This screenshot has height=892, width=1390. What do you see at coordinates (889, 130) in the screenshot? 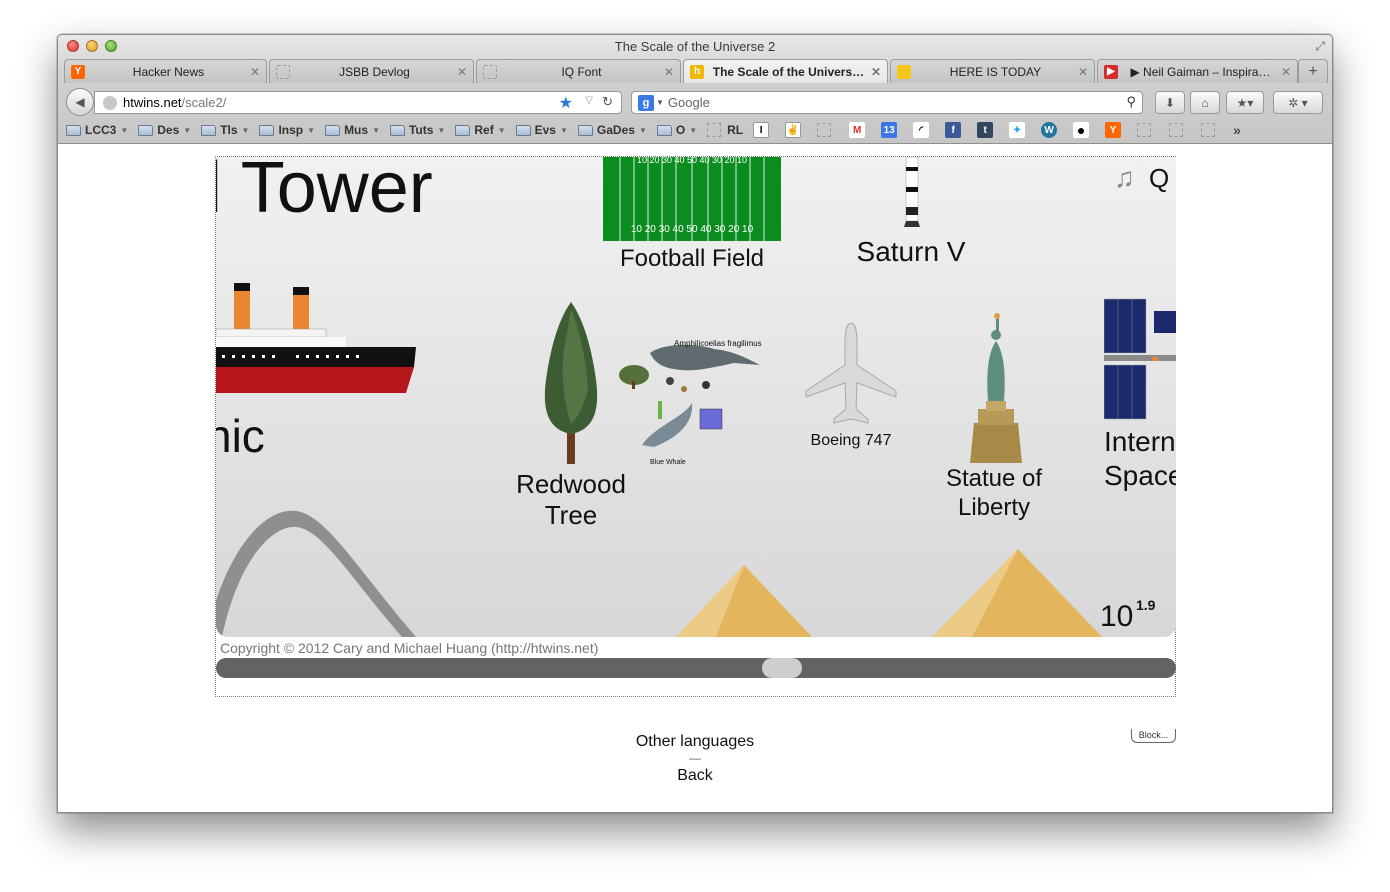
I see `calendar-icon: 13` at bounding box center [889, 130].